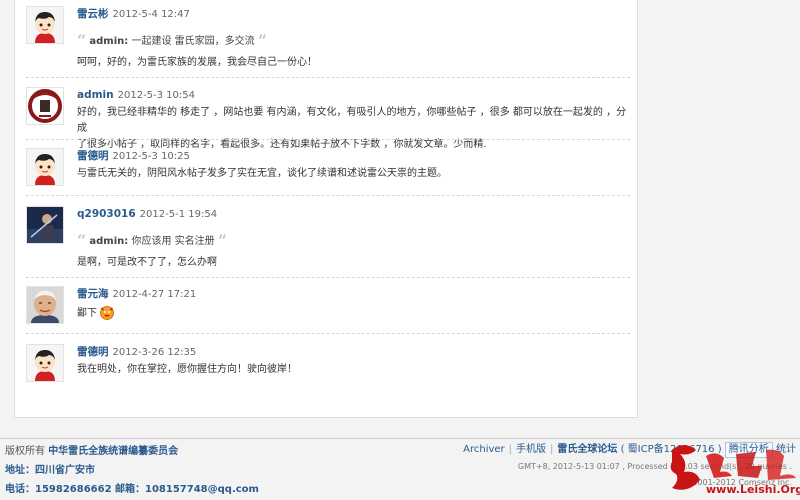 The image size is (800, 500). I want to click on comment-message: 是啊，可是改不了了，怎么办啊, so click(147, 262).